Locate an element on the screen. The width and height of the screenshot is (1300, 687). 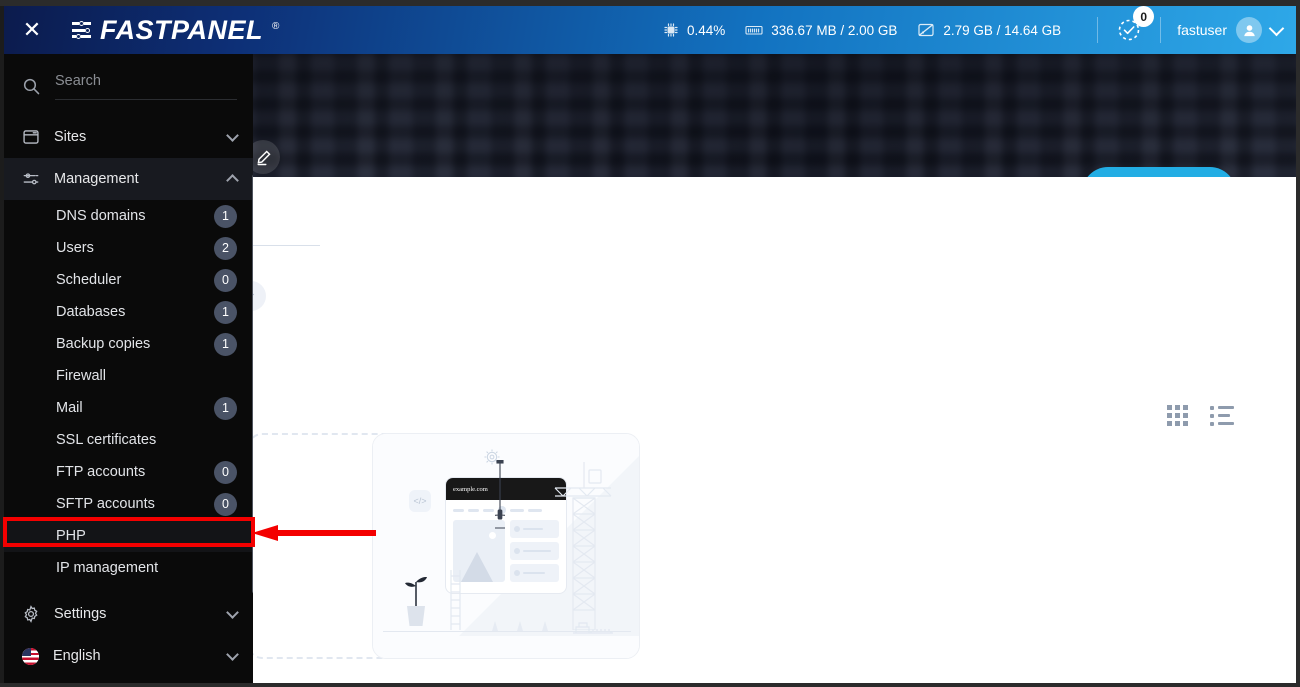
sidebar-item-ftp-accounts: FTP accounts 0 is located at coordinates (128, 472).